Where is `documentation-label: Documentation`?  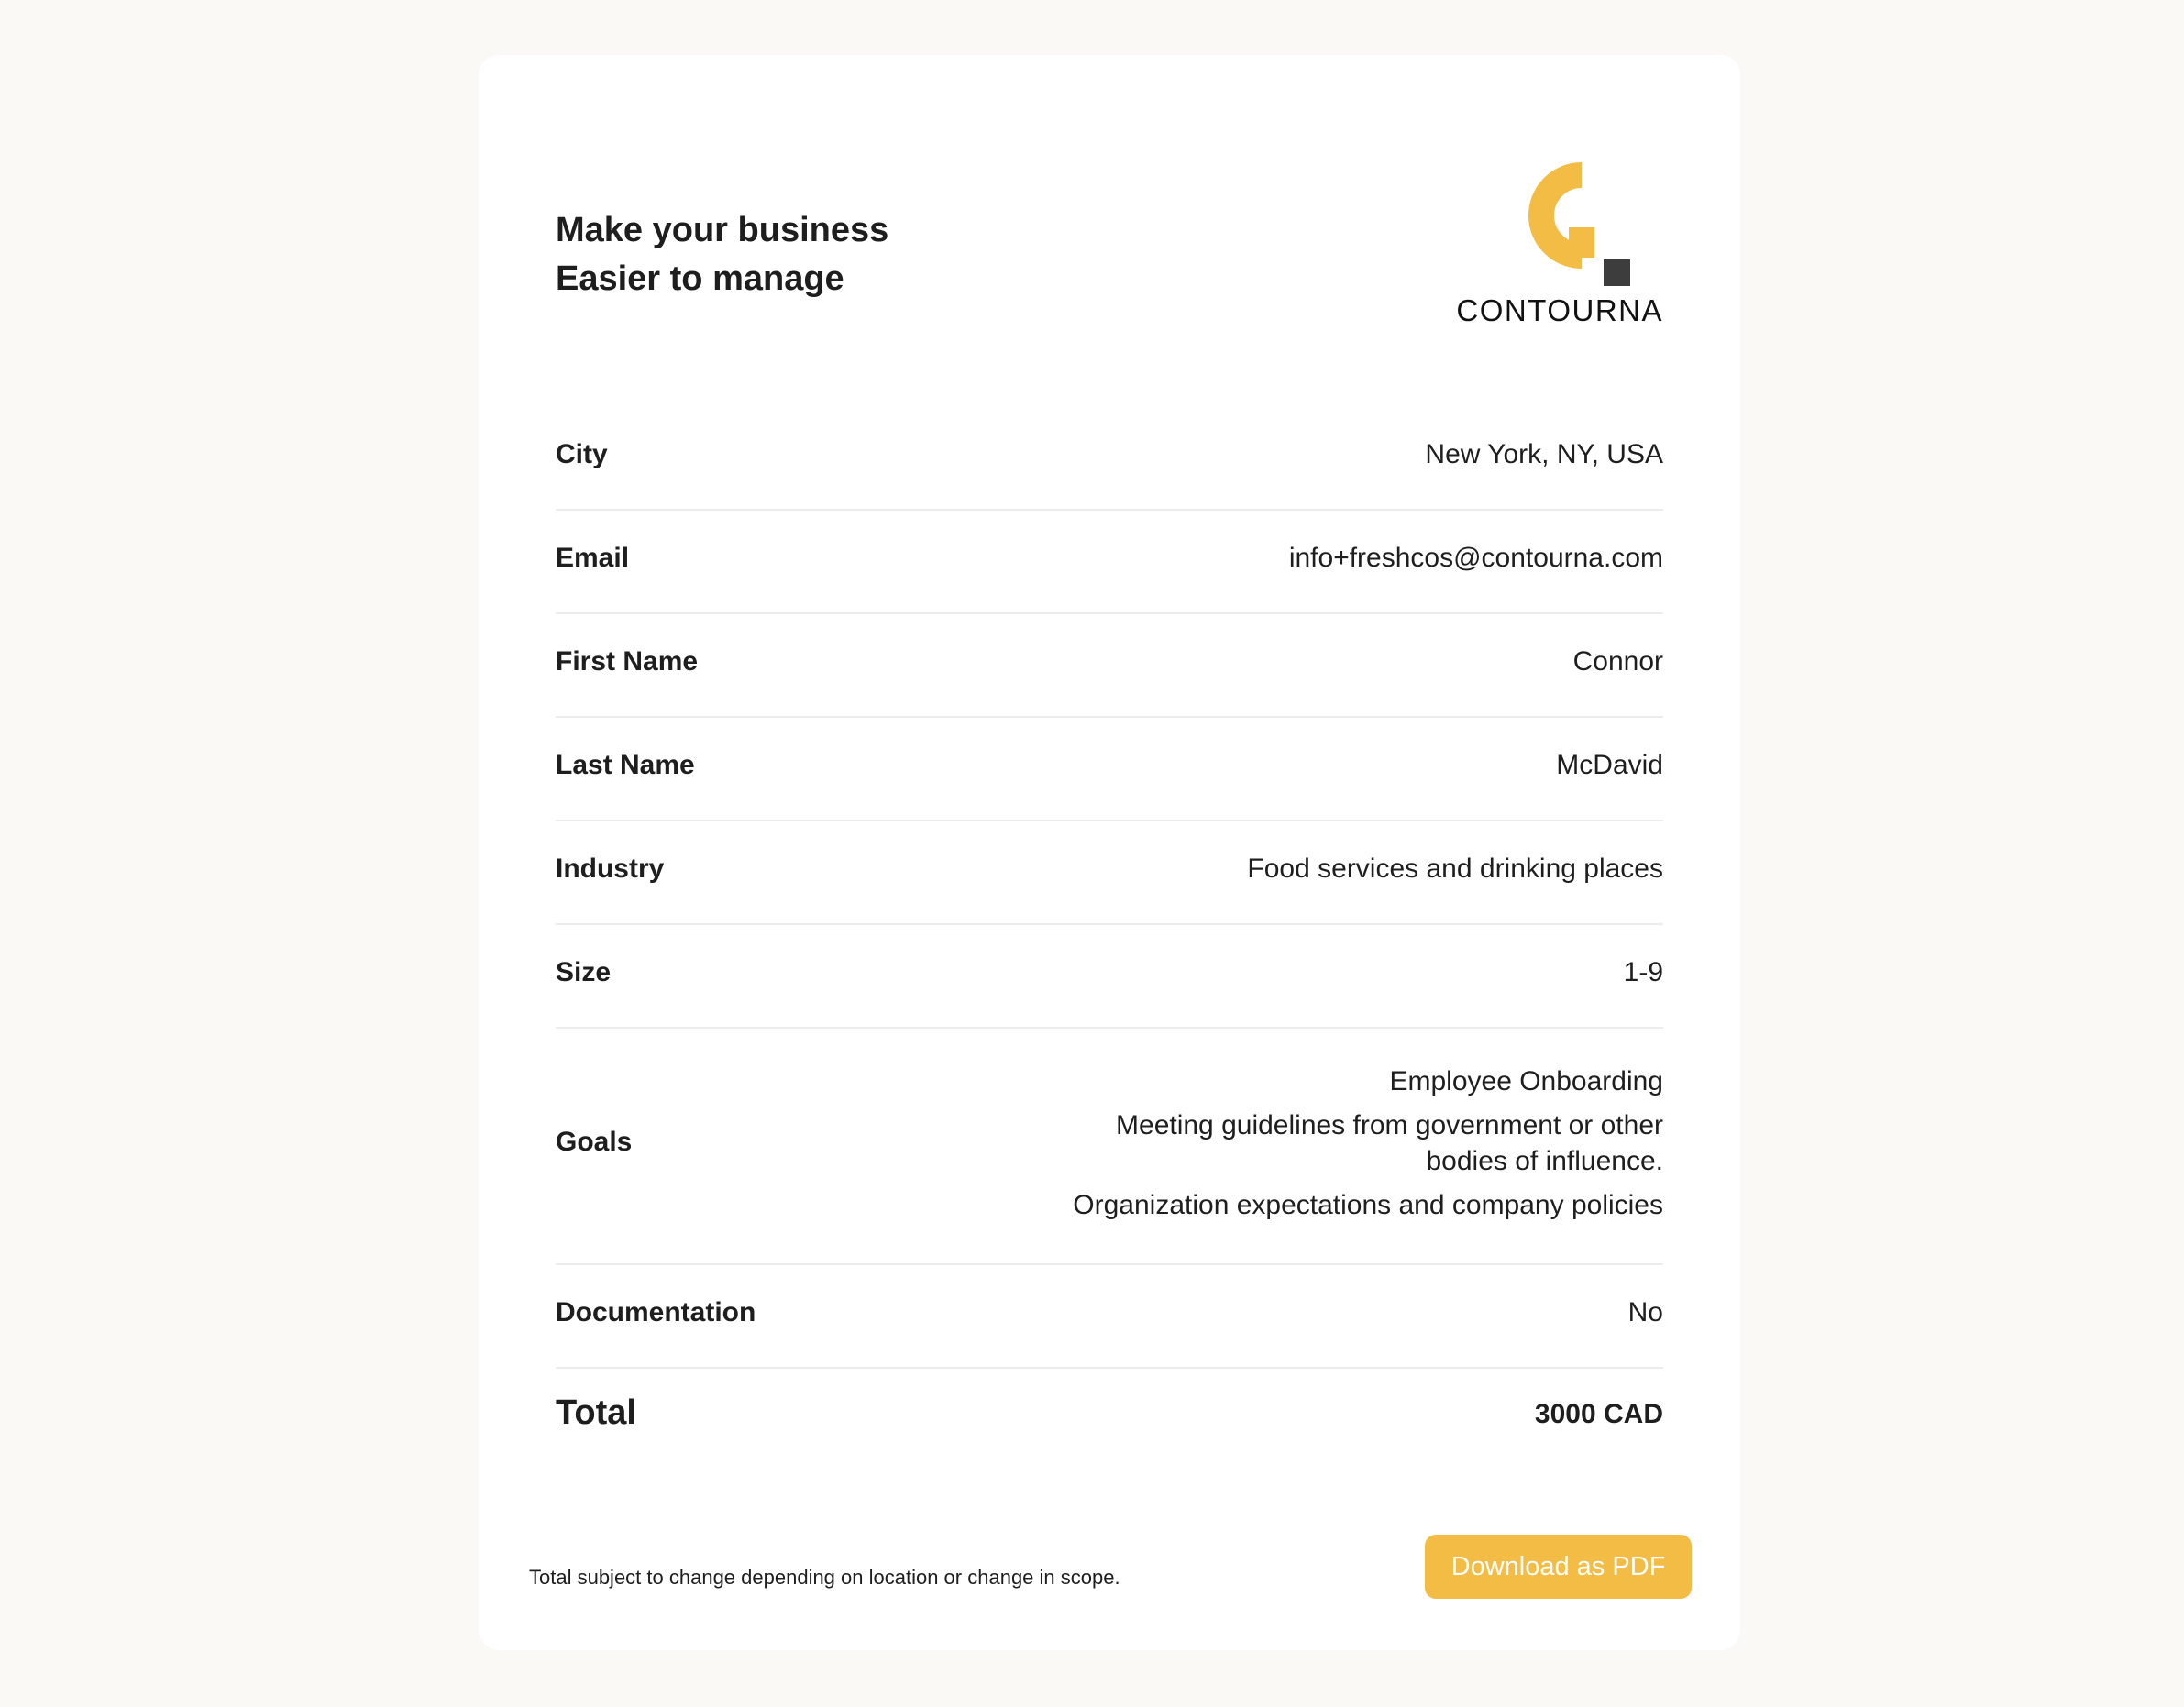
documentation-label: Documentation is located at coordinates (656, 1311).